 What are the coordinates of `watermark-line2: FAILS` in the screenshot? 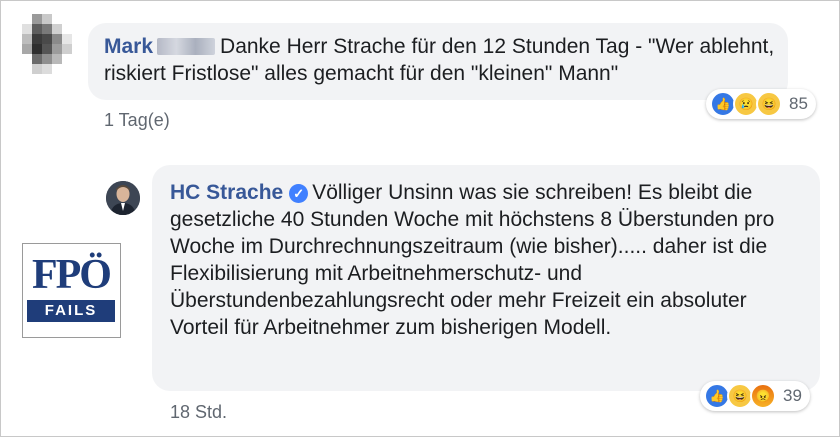 It's located at (71, 311).